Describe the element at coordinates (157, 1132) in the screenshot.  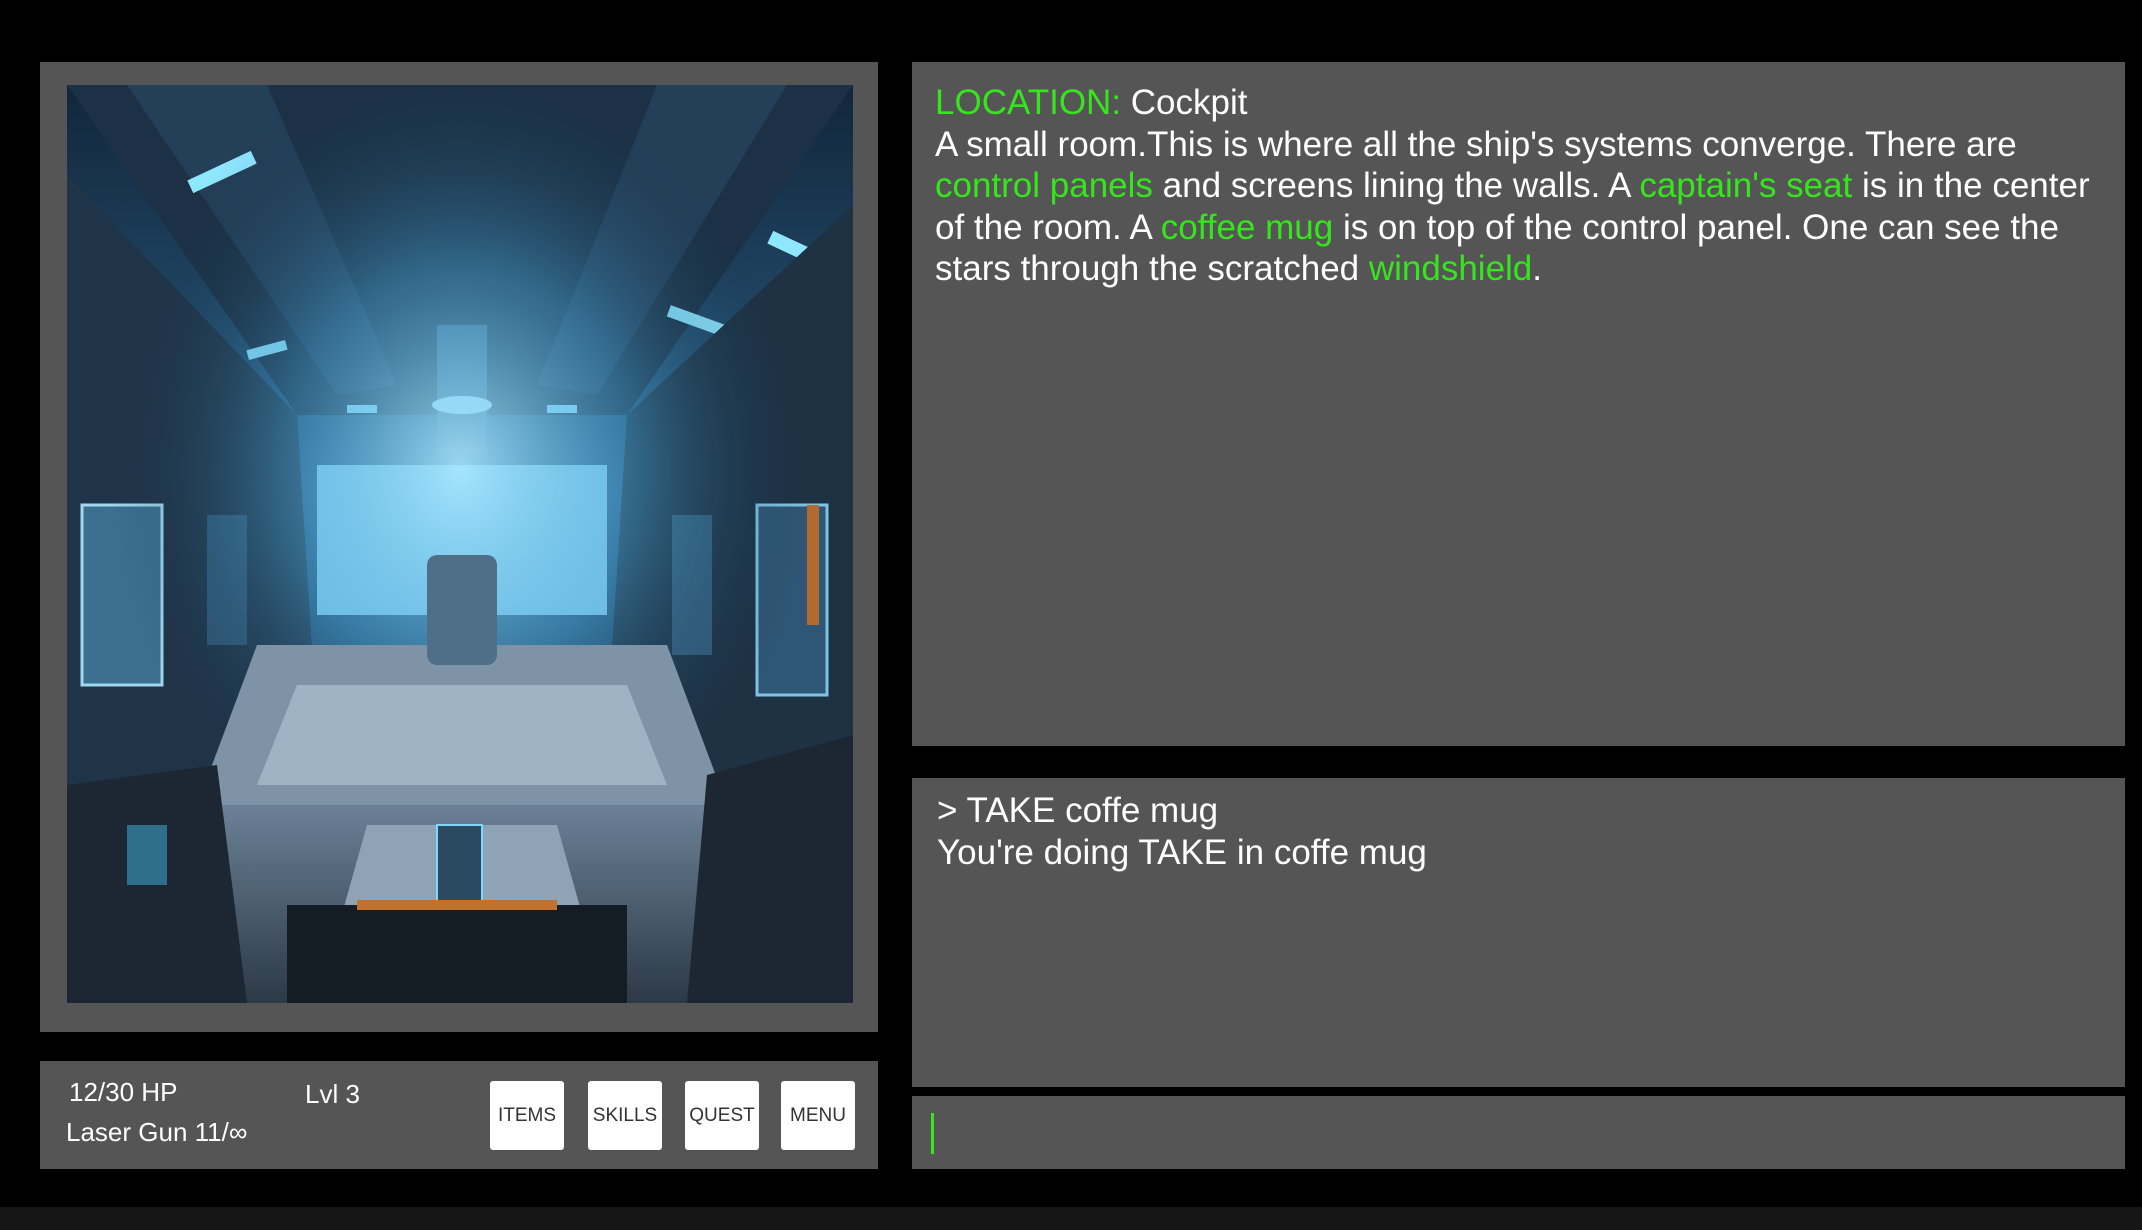
I see `weapon-ammo: Laser Gun 11/∞` at that location.